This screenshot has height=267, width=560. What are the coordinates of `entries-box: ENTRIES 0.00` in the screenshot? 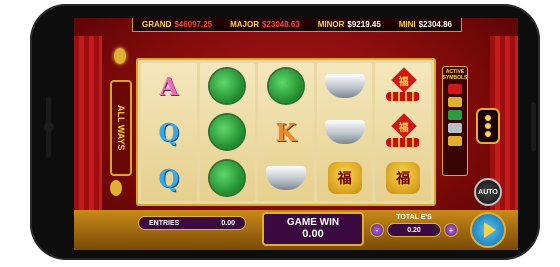 It's located at (192, 223).